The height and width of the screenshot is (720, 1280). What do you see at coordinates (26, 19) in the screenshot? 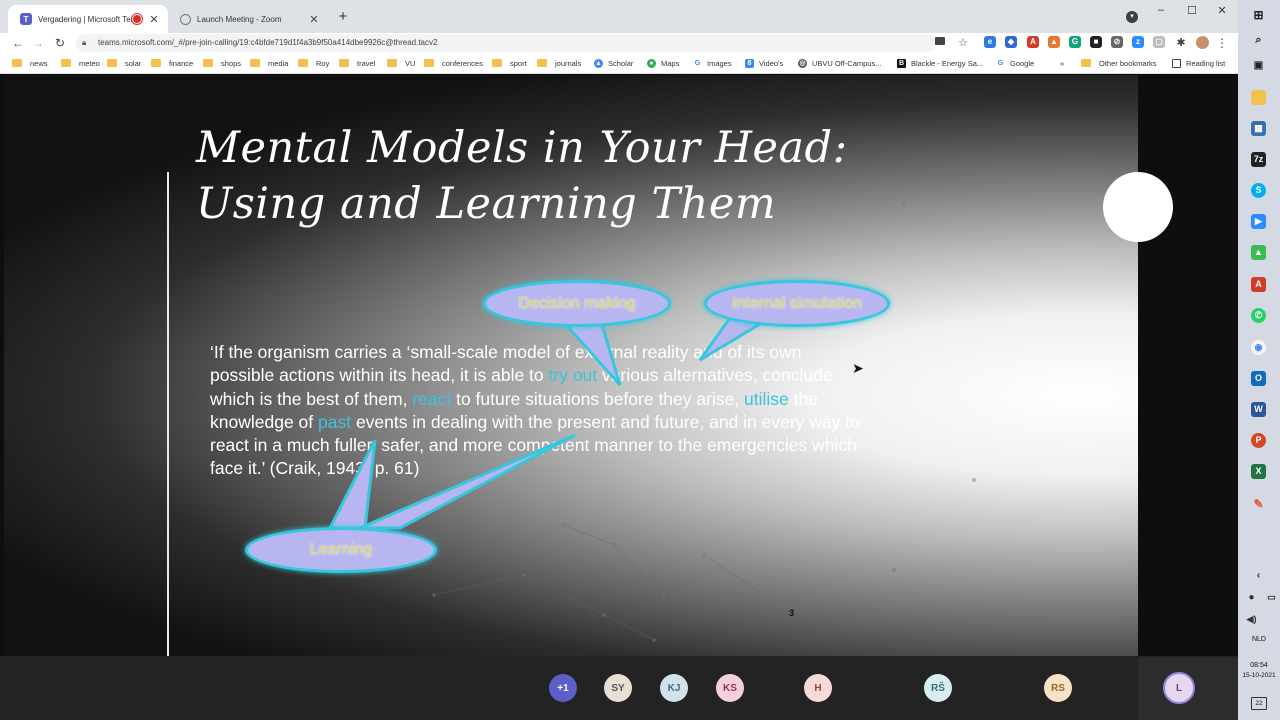
I see `teams-icon: T` at bounding box center [26, 19].